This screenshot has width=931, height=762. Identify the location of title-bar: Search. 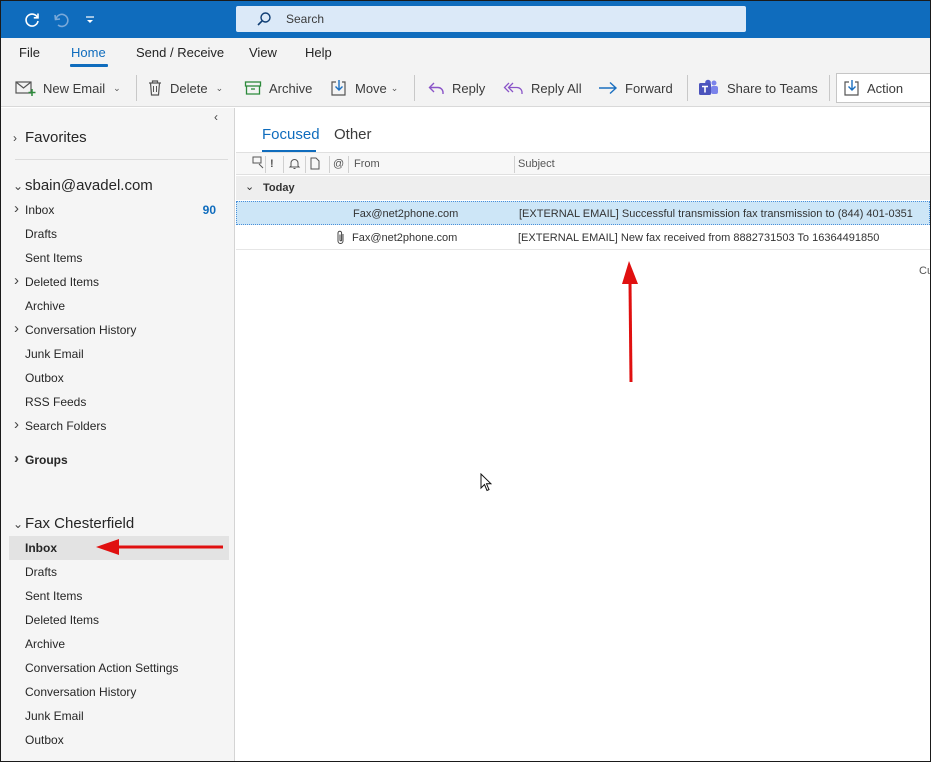
(465, 19).